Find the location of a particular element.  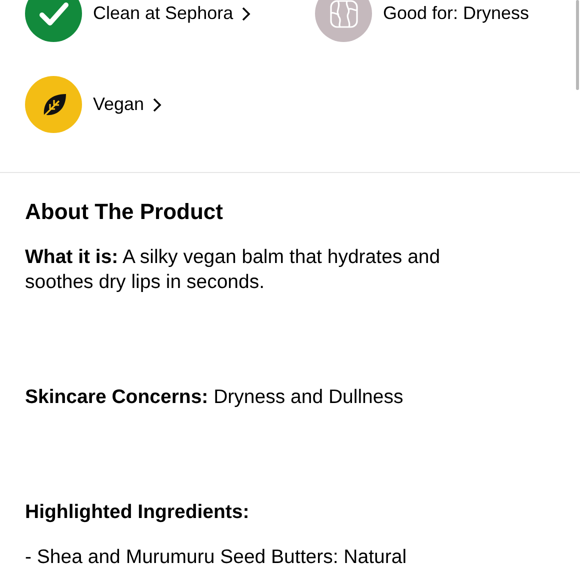

check-icon is located at coordinates (53, 14).